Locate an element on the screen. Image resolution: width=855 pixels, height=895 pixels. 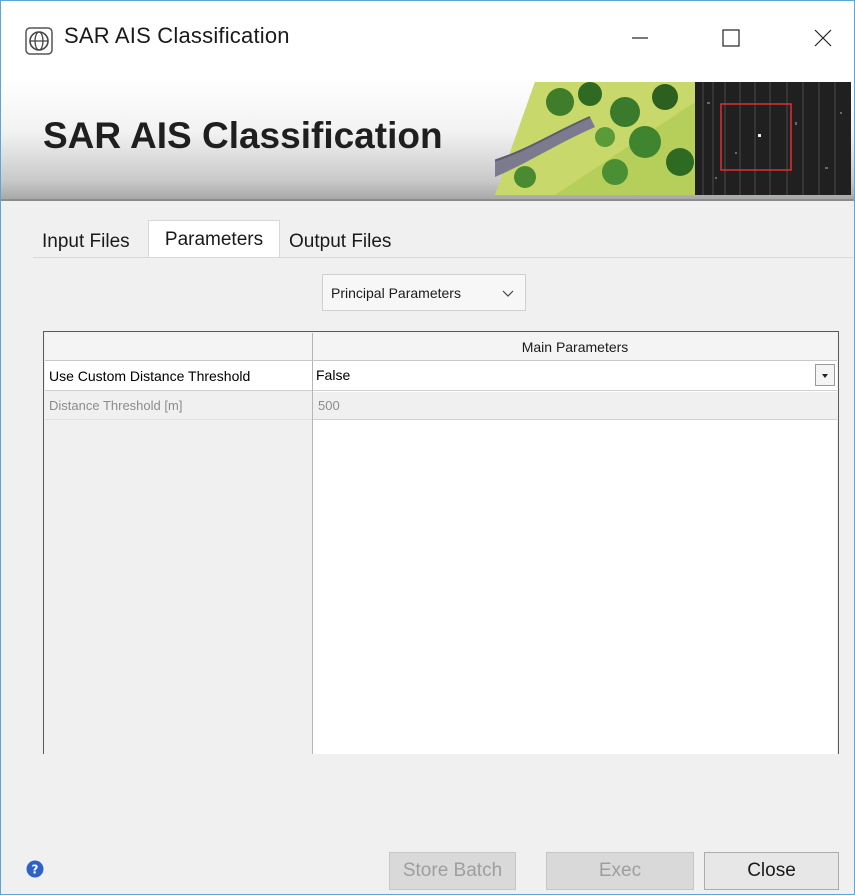
param-value-distance-threshold: 500 is located at coordinates (575, 406).